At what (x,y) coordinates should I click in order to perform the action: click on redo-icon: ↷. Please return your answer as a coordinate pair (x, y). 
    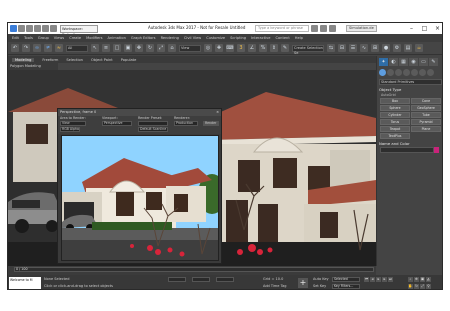
    Looking at the image, I should click on (26, 48).